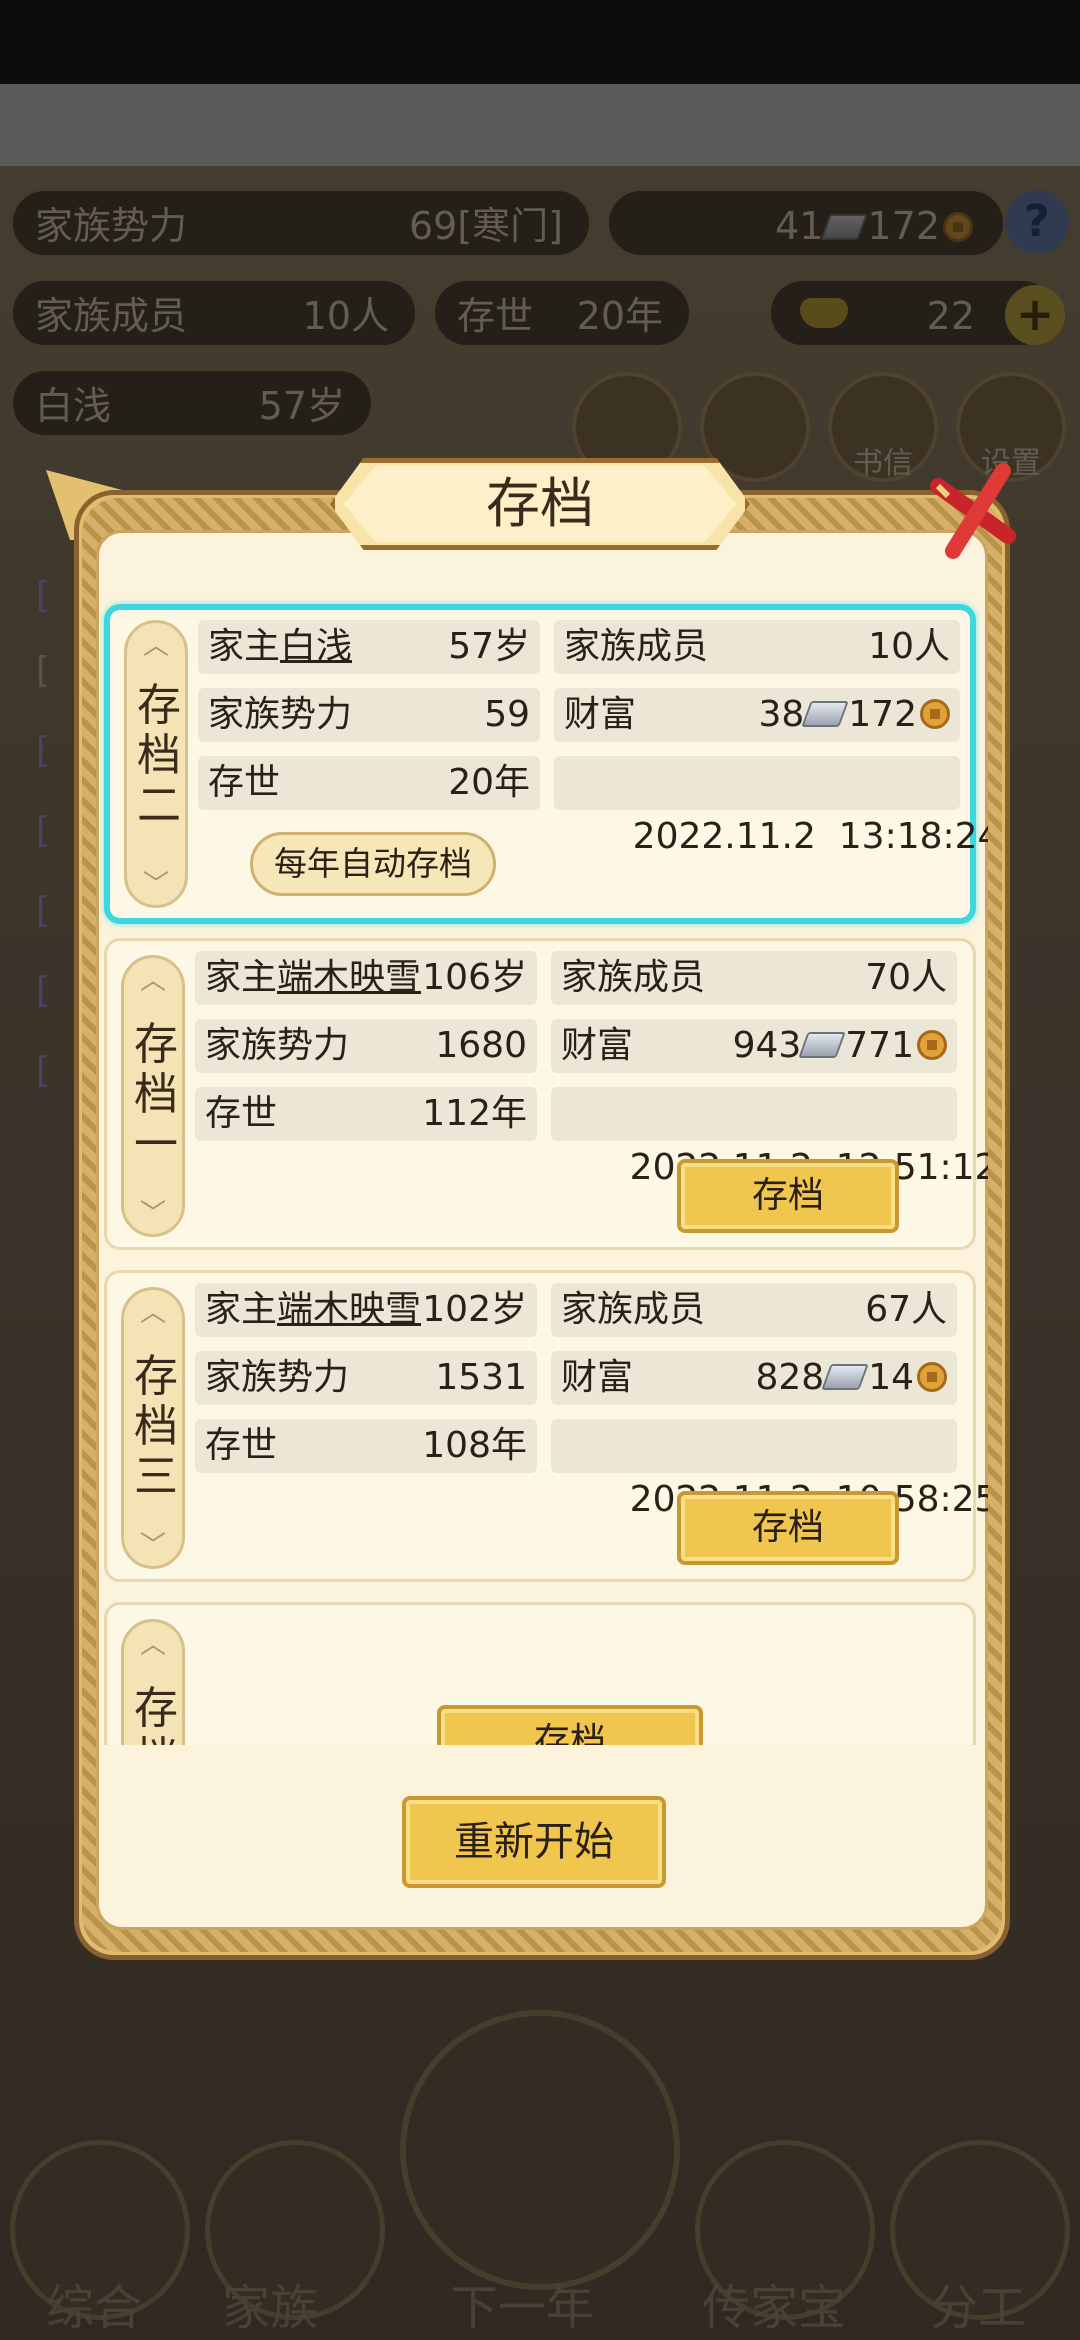 The height and width of the screenshot is (2340, 1080). What do you see at coordinates (540, 503) in the screenshot?
I see `dialog-title: 存档` at bounding box center [540, 503].